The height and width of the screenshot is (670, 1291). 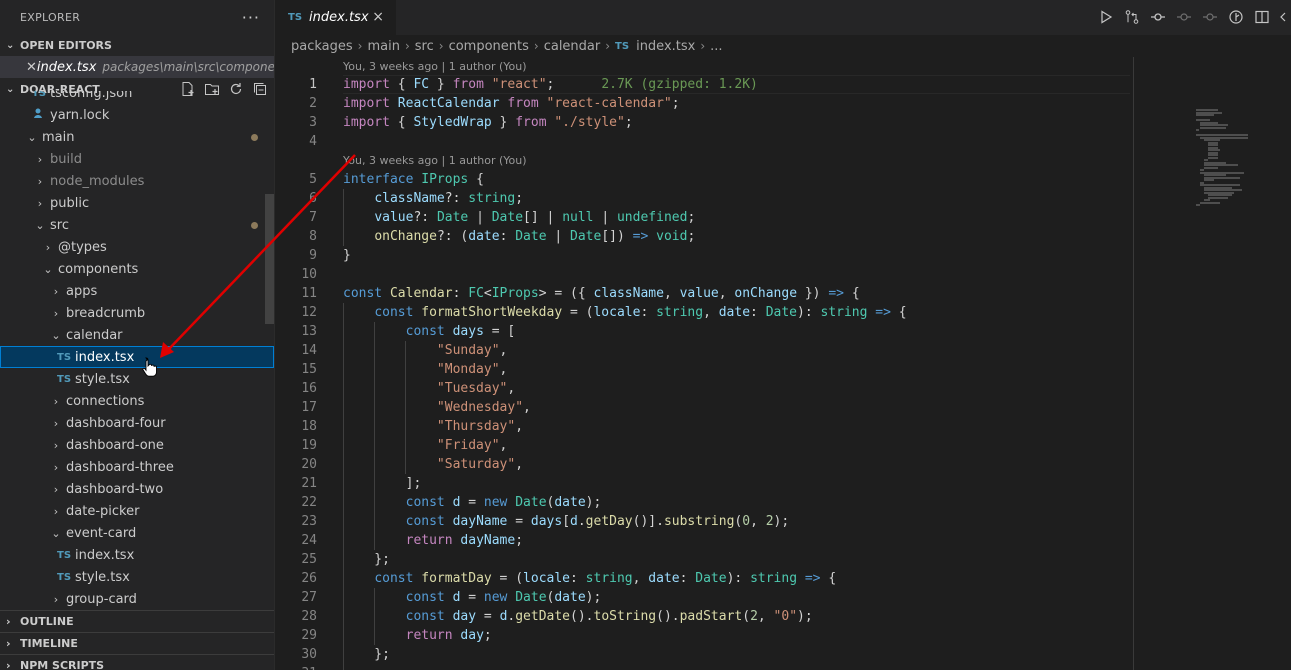 I want to click on line-number: 12, so click(x=309, y=312).